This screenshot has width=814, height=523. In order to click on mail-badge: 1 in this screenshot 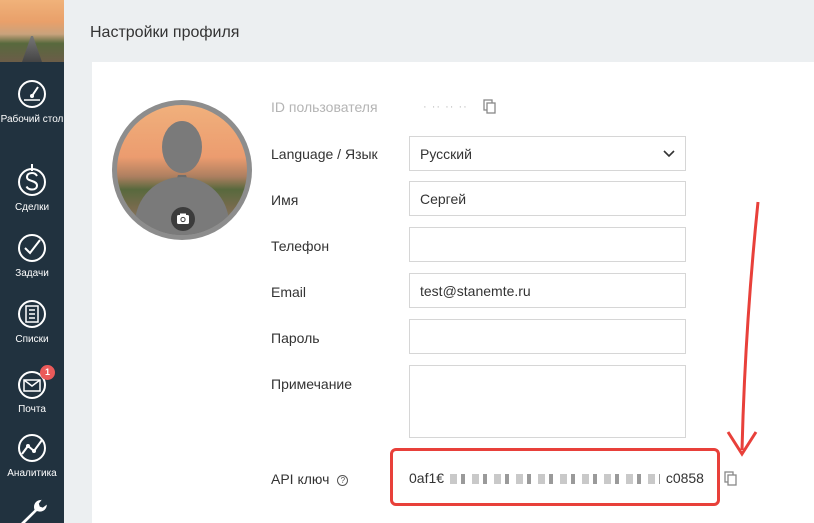, I will do `click(47, 372)`.